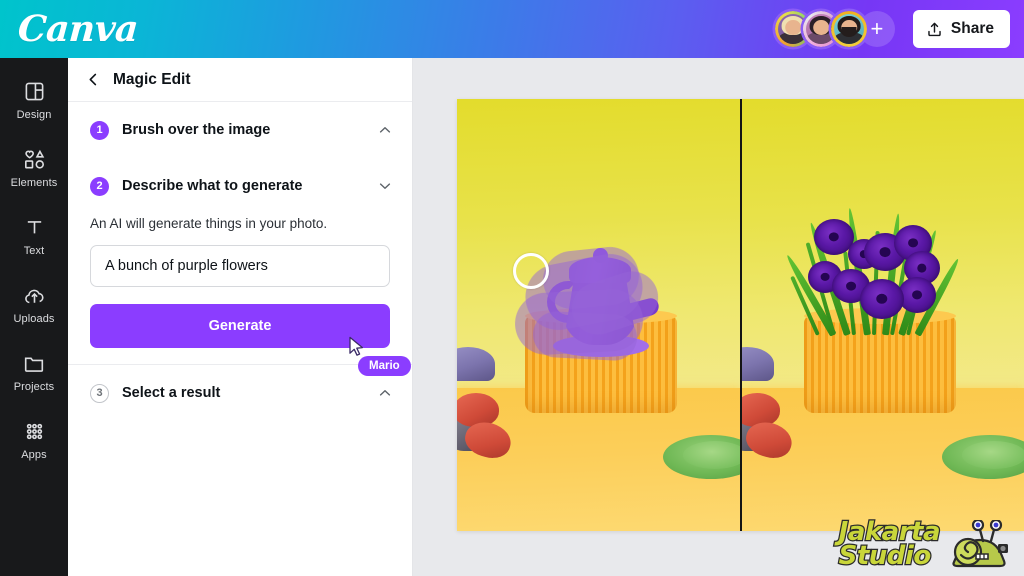  What do you see at coordinates (78, 29) in the screenshot?
I see `canva-logo: Canva` at bounding box center [78, 29].